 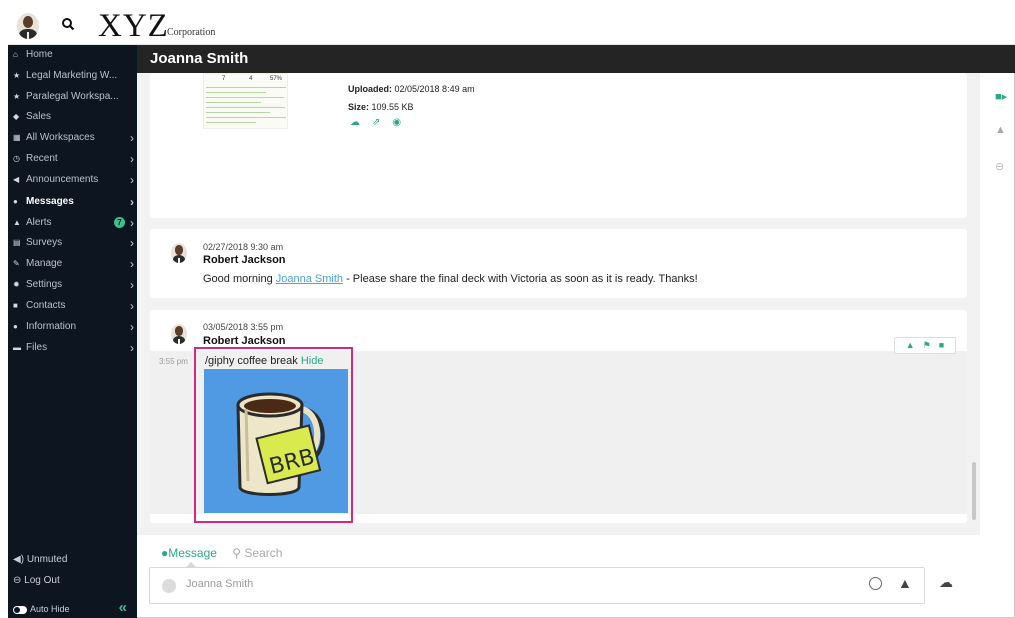 I want to click on sidebar-item-surveys: ▤ Surveys ›, so click(x=72, y=243).